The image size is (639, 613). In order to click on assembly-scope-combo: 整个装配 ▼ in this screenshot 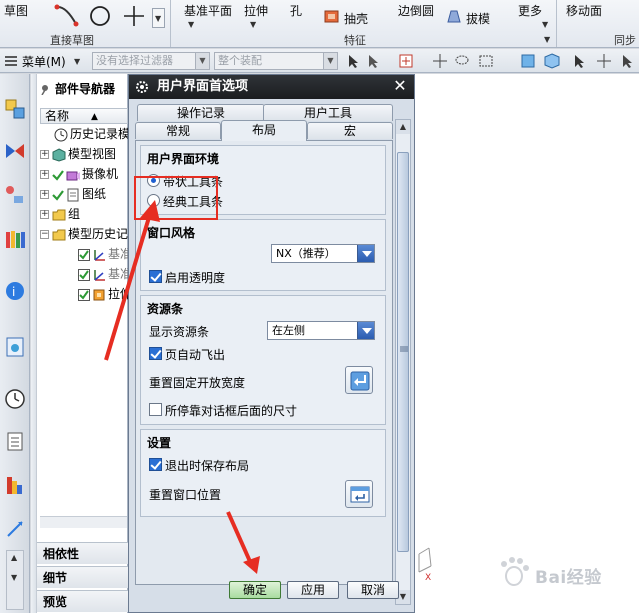, I will do `click(276, 61)`.